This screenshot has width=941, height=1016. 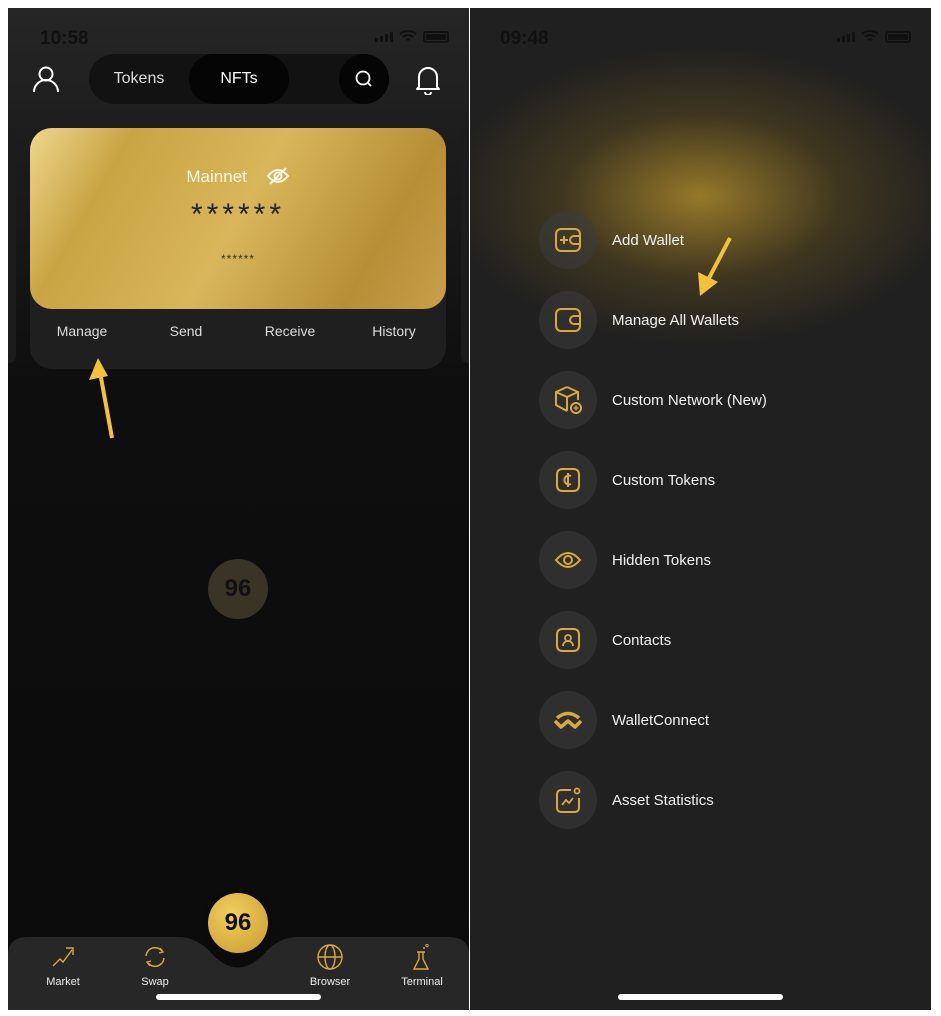 I want to click on coin-icon, so click(x=568, y=480).